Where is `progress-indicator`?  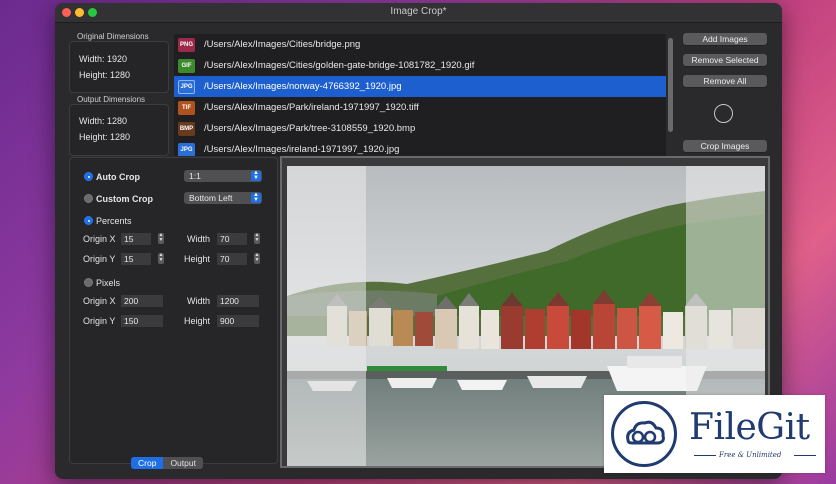
progress-indicator is located at coordinates (723, 113).